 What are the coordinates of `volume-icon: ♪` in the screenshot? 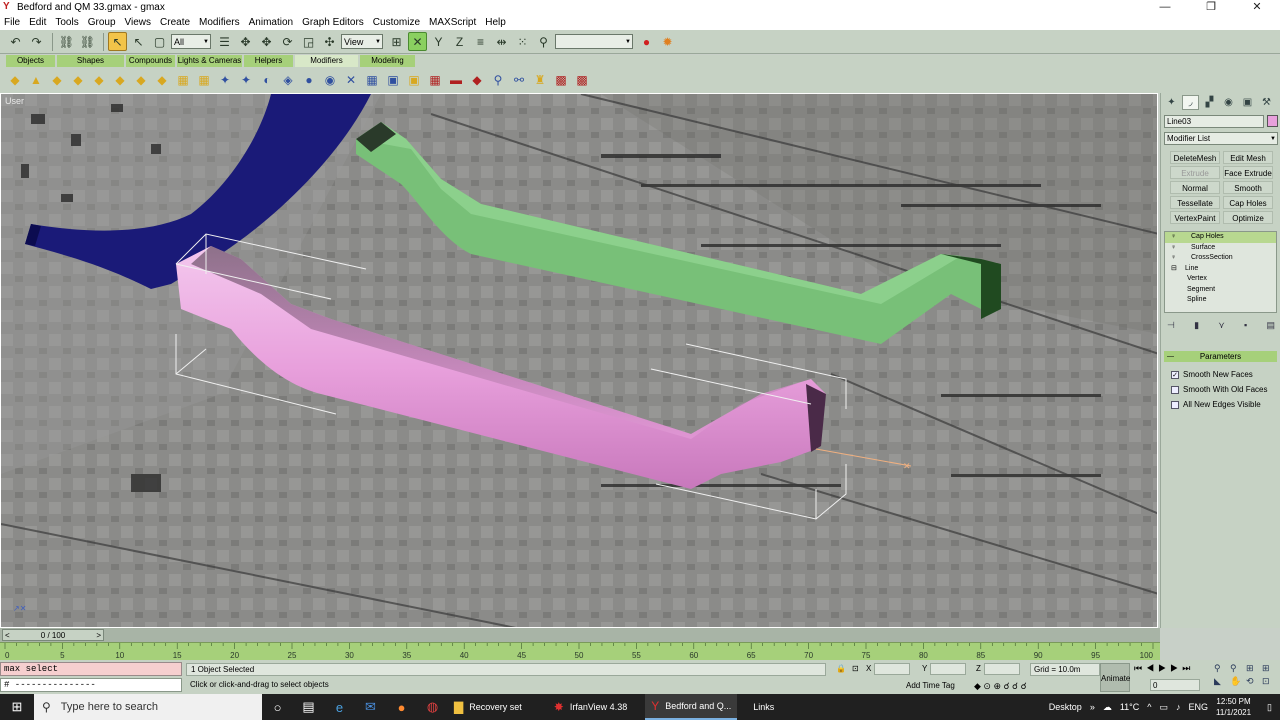 It's located at (1178, 707).